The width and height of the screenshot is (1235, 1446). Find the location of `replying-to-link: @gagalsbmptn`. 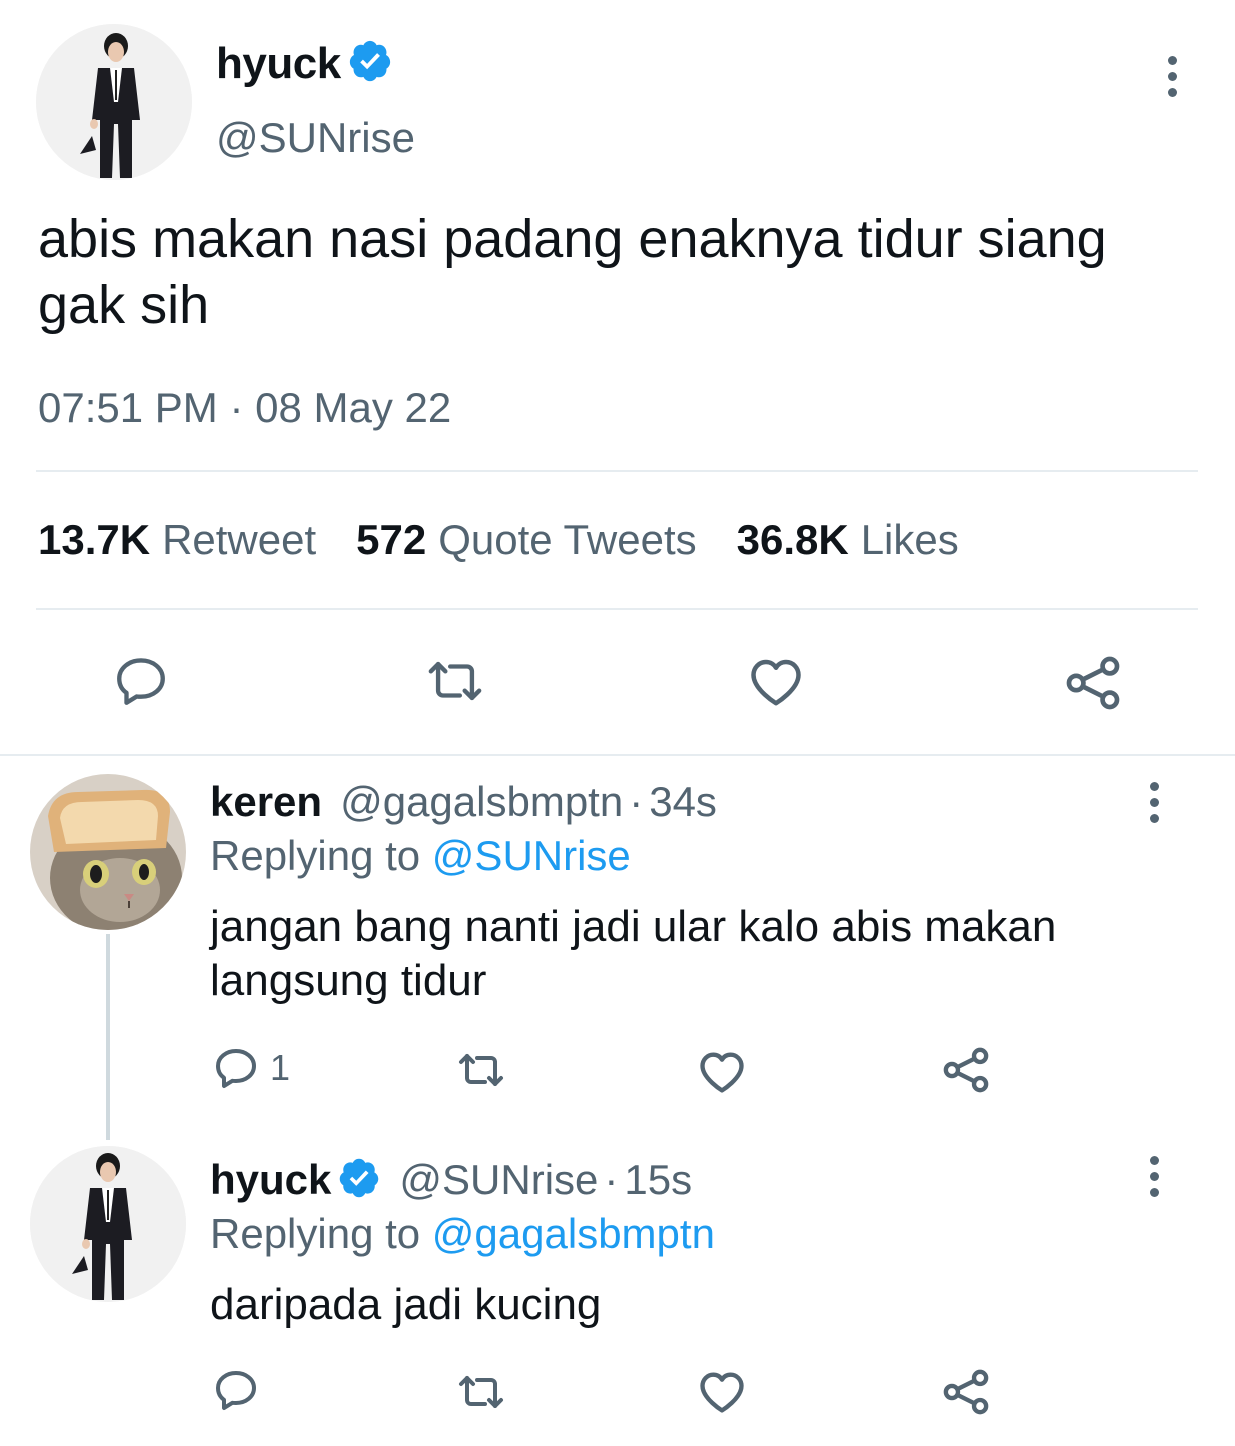

replying-to-link: @gagalsbmptn is located at coordinates (573, 1233).